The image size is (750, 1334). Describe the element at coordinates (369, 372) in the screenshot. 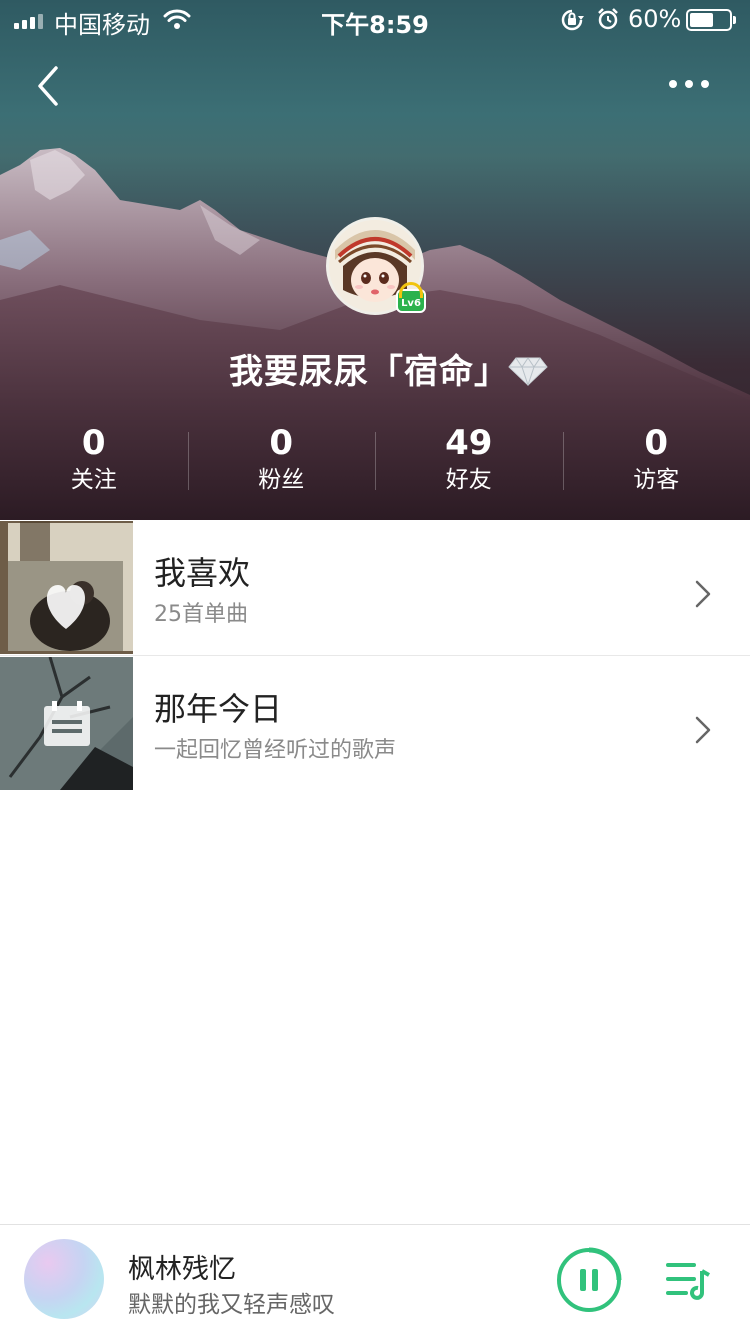

I see `username: 我要尿尿「宿命」` at that location.